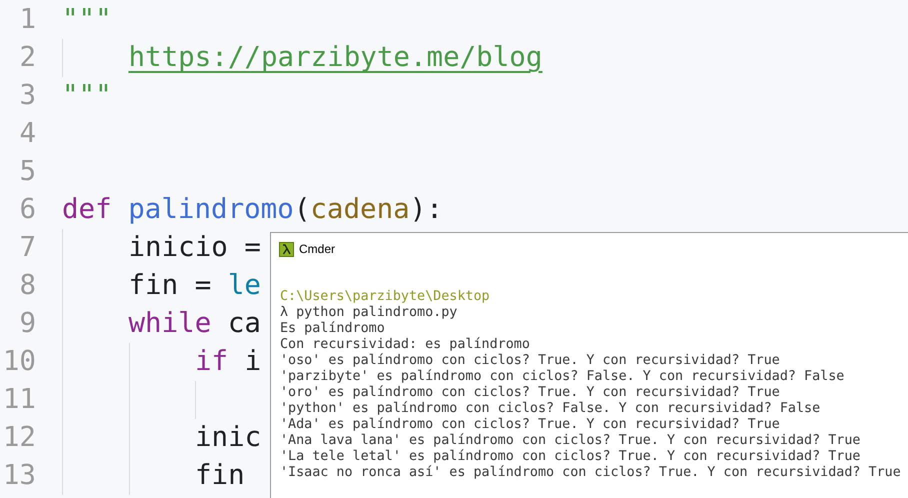 This screenshot has height=498, width=908. What do you see at coordinates (27, 210) in the screenshot?
I see `line-number: 6` at bounding box center [27, 210].